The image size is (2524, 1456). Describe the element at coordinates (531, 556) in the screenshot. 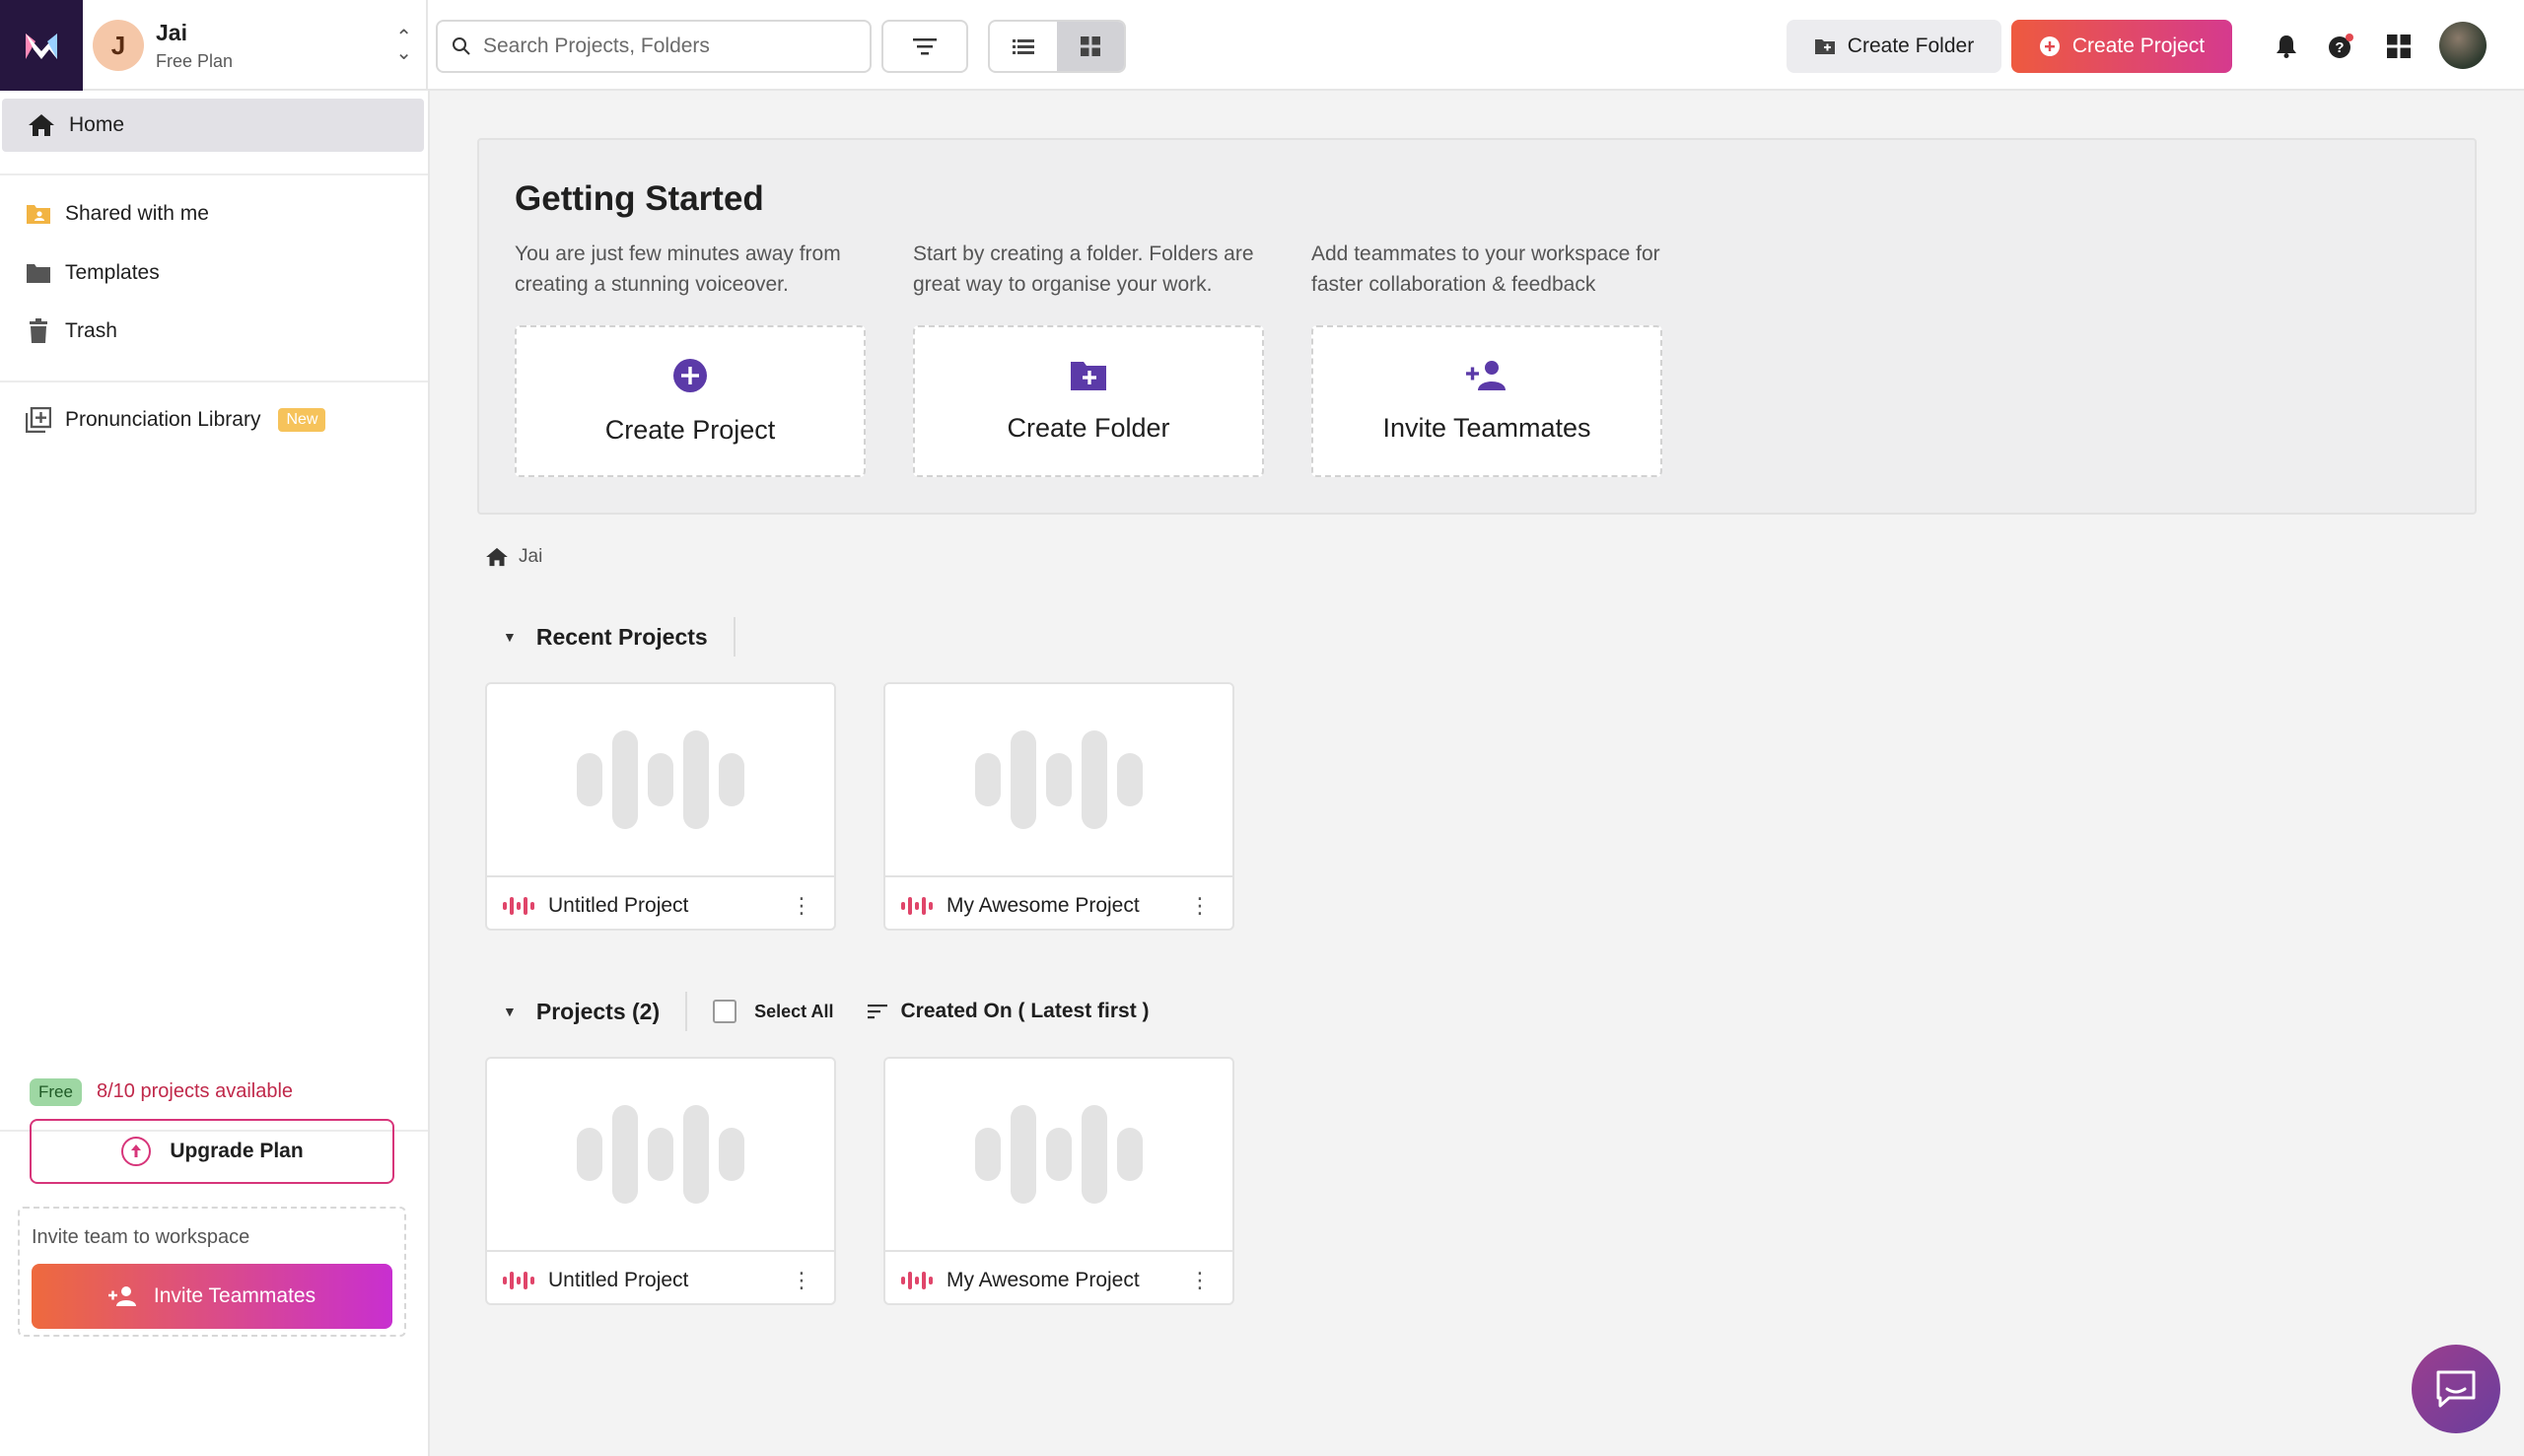

I see `breadcrumb-label: Jai` at that location.